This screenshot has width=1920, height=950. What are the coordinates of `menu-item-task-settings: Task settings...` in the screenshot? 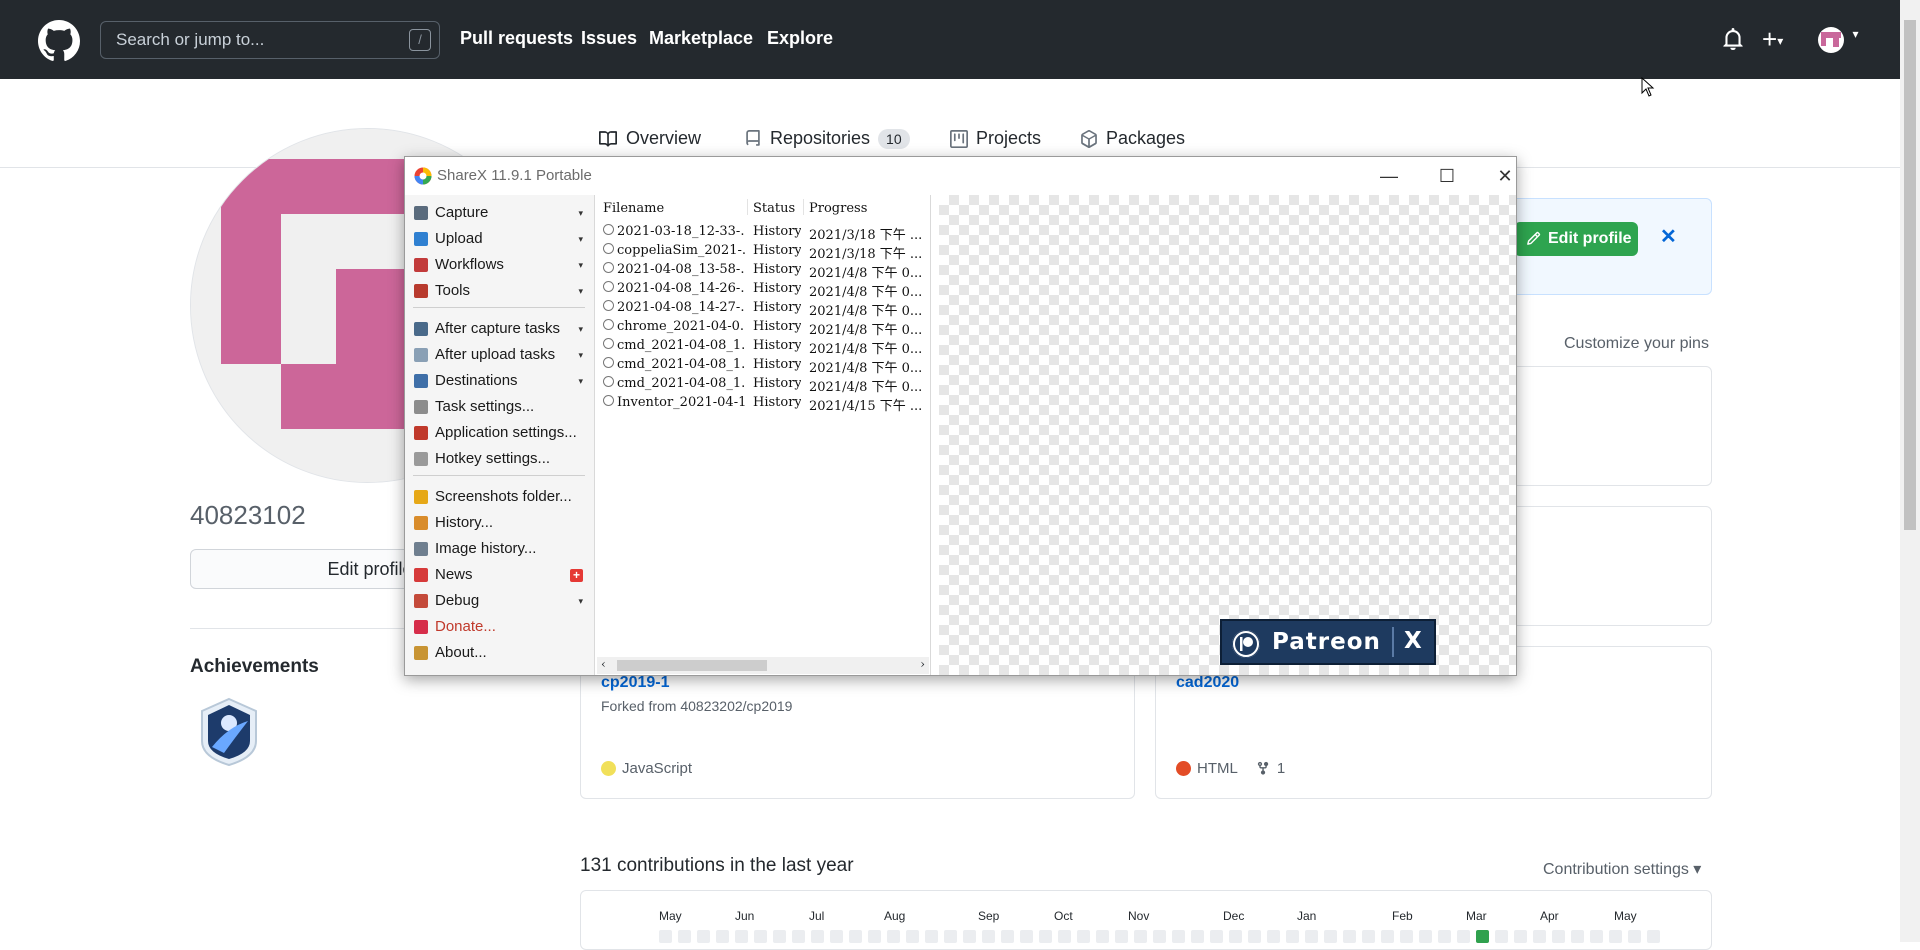 It's located at (499, 407).